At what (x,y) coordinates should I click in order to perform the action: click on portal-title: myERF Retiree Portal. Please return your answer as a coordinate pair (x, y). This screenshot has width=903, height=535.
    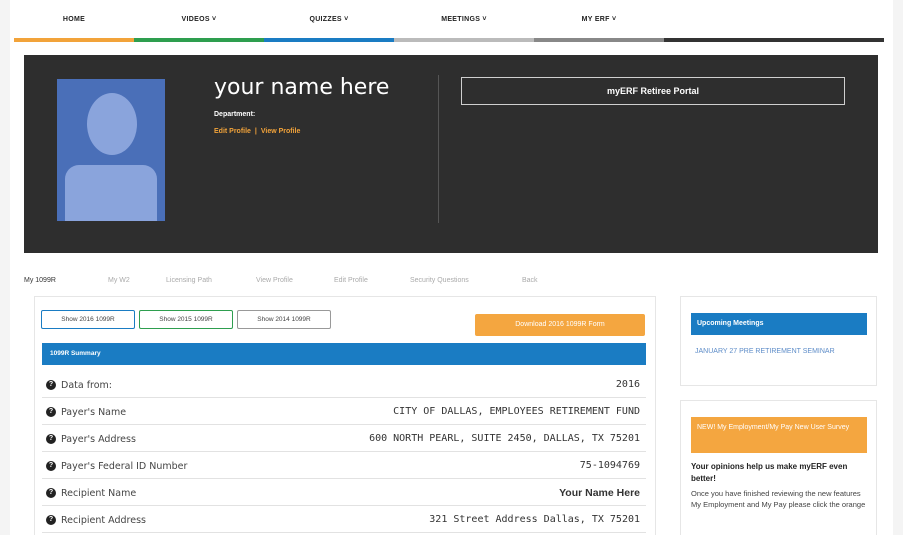
    Looking at the image, I should click on (653, 91).